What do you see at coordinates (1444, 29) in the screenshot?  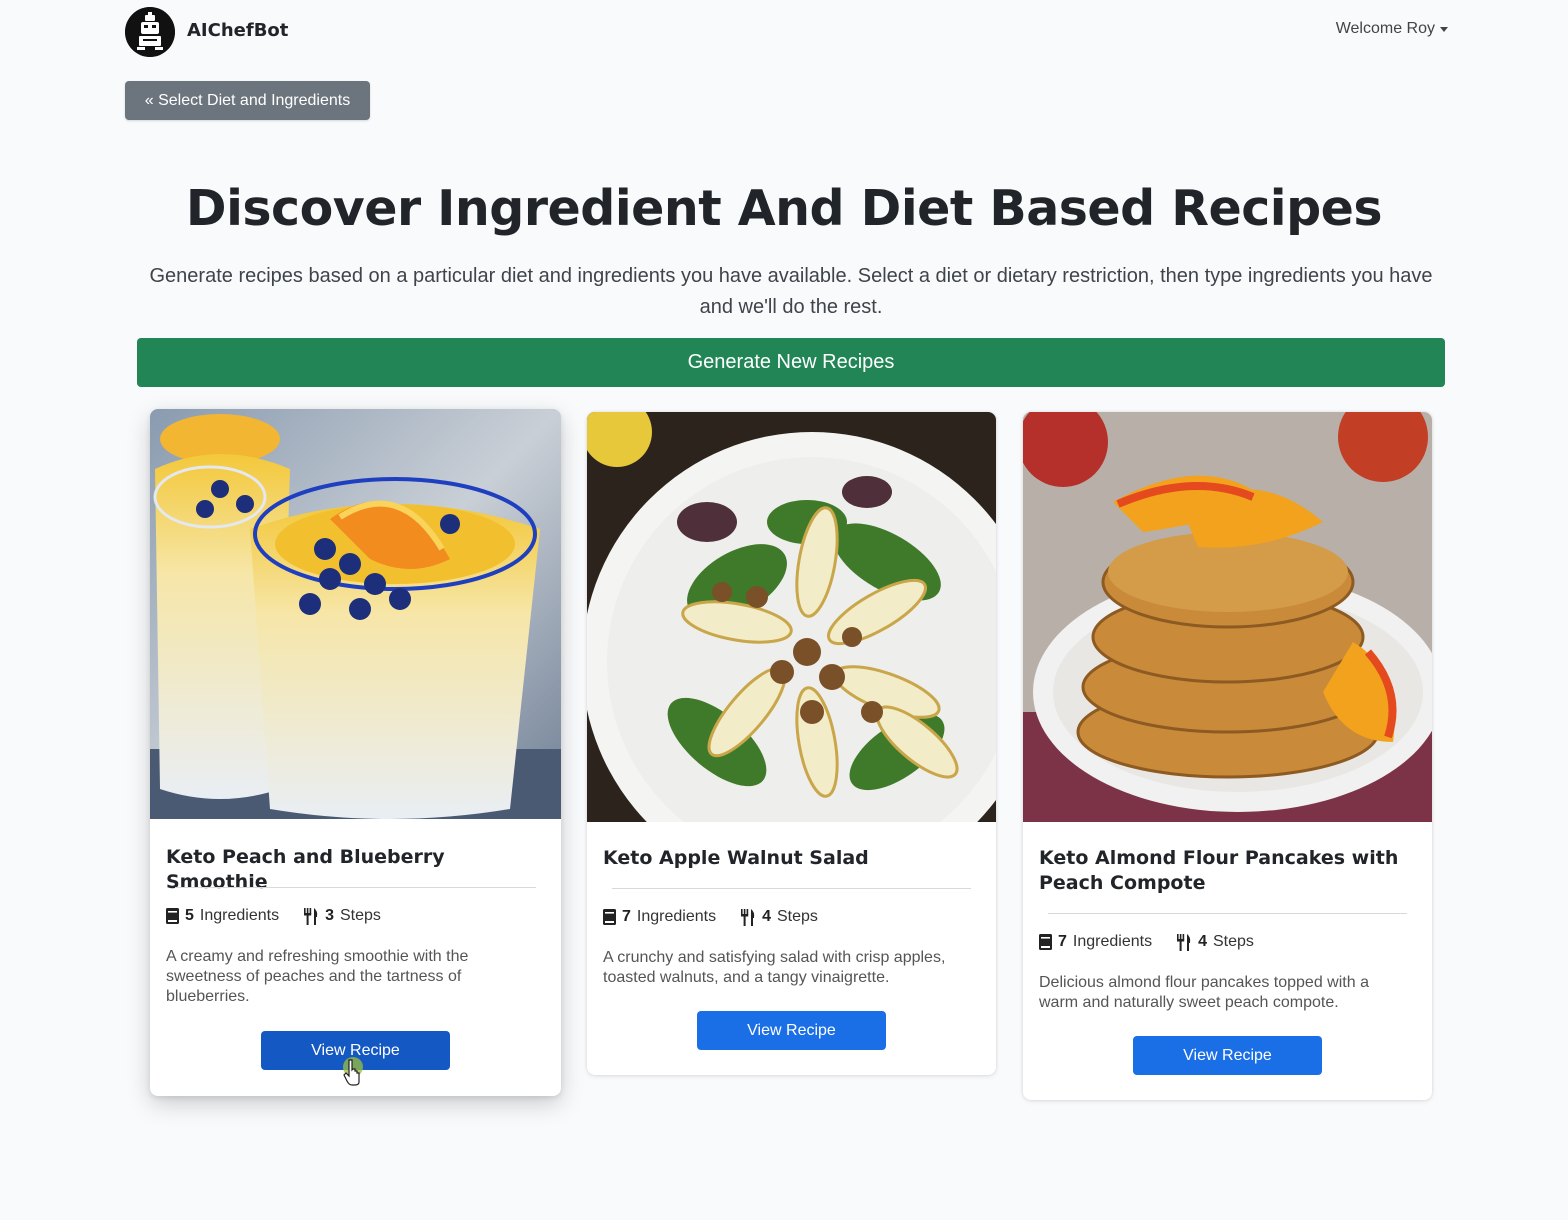 I see `caret-down-icon` at bounding box center [1444, 29].